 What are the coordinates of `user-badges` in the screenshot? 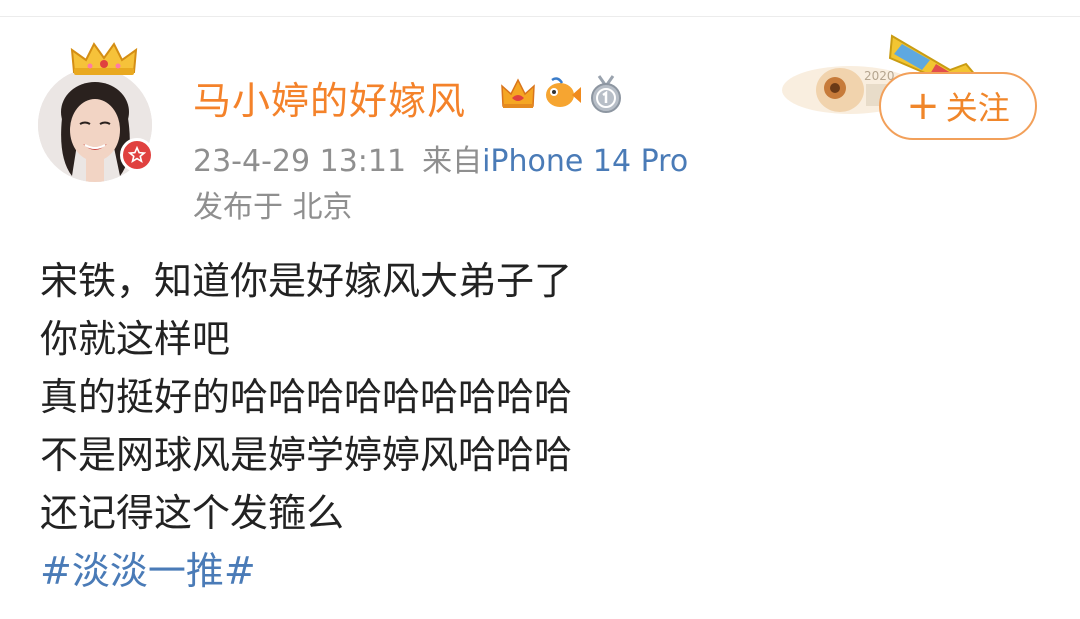 It's located at (562, 94).